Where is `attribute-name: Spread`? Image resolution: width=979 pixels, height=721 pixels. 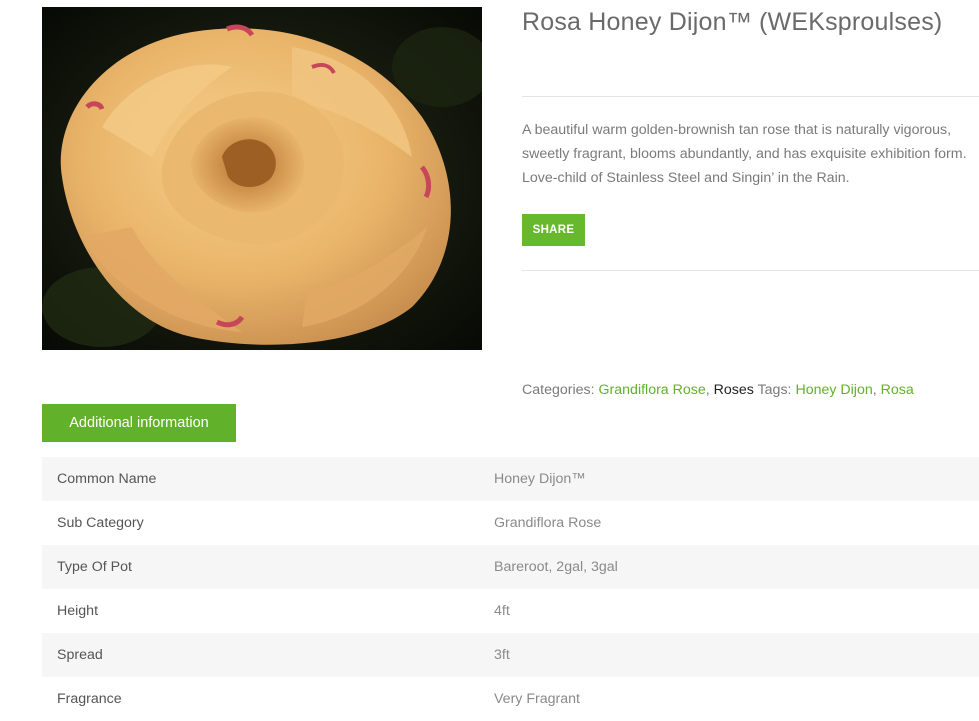
attribute-name: Spread is located at coordinates (268, 655).